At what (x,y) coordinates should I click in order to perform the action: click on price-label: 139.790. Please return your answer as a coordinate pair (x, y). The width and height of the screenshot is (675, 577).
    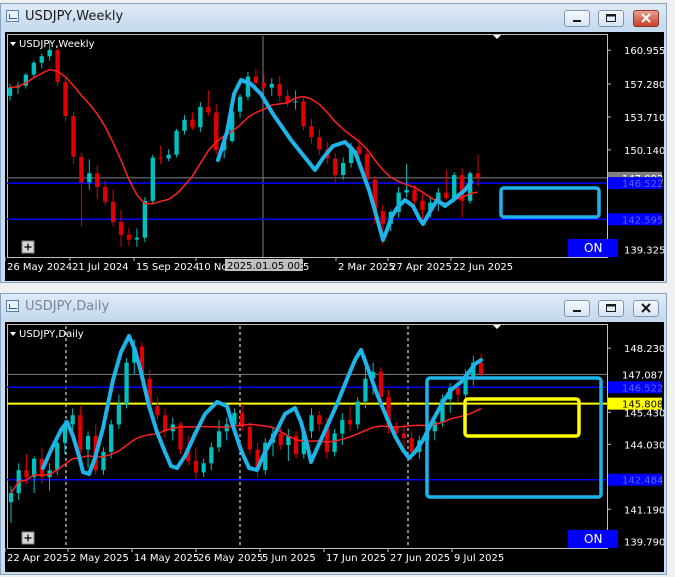
    Looking at the image, I should click on (644, 542).